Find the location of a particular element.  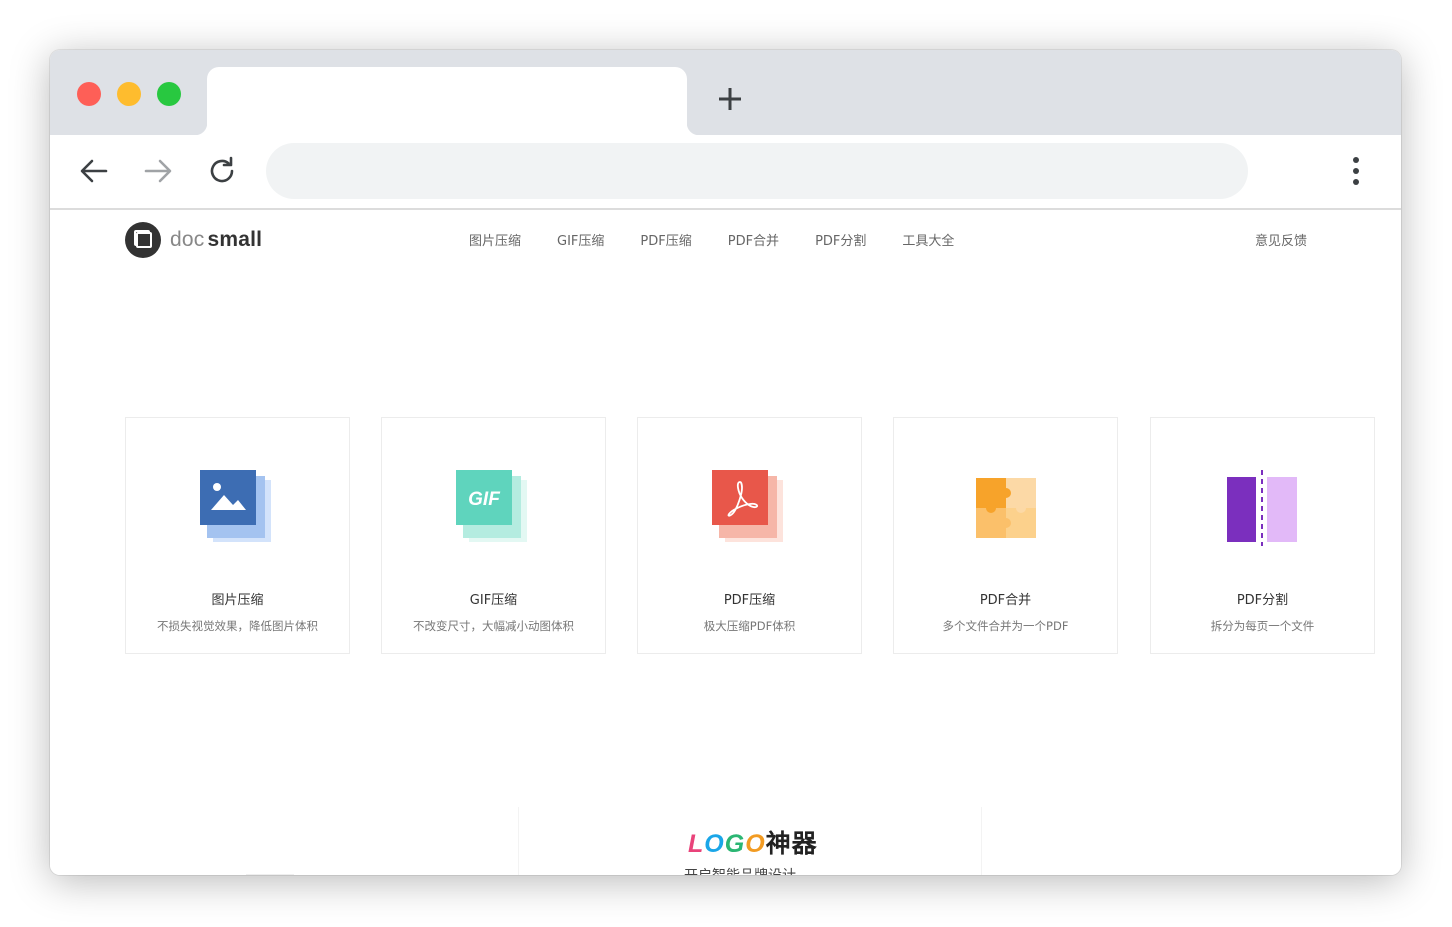

tool-card-pdf-compress: PDF压缩 极大压缩PDF体积 is located at coordinates (749, 535).